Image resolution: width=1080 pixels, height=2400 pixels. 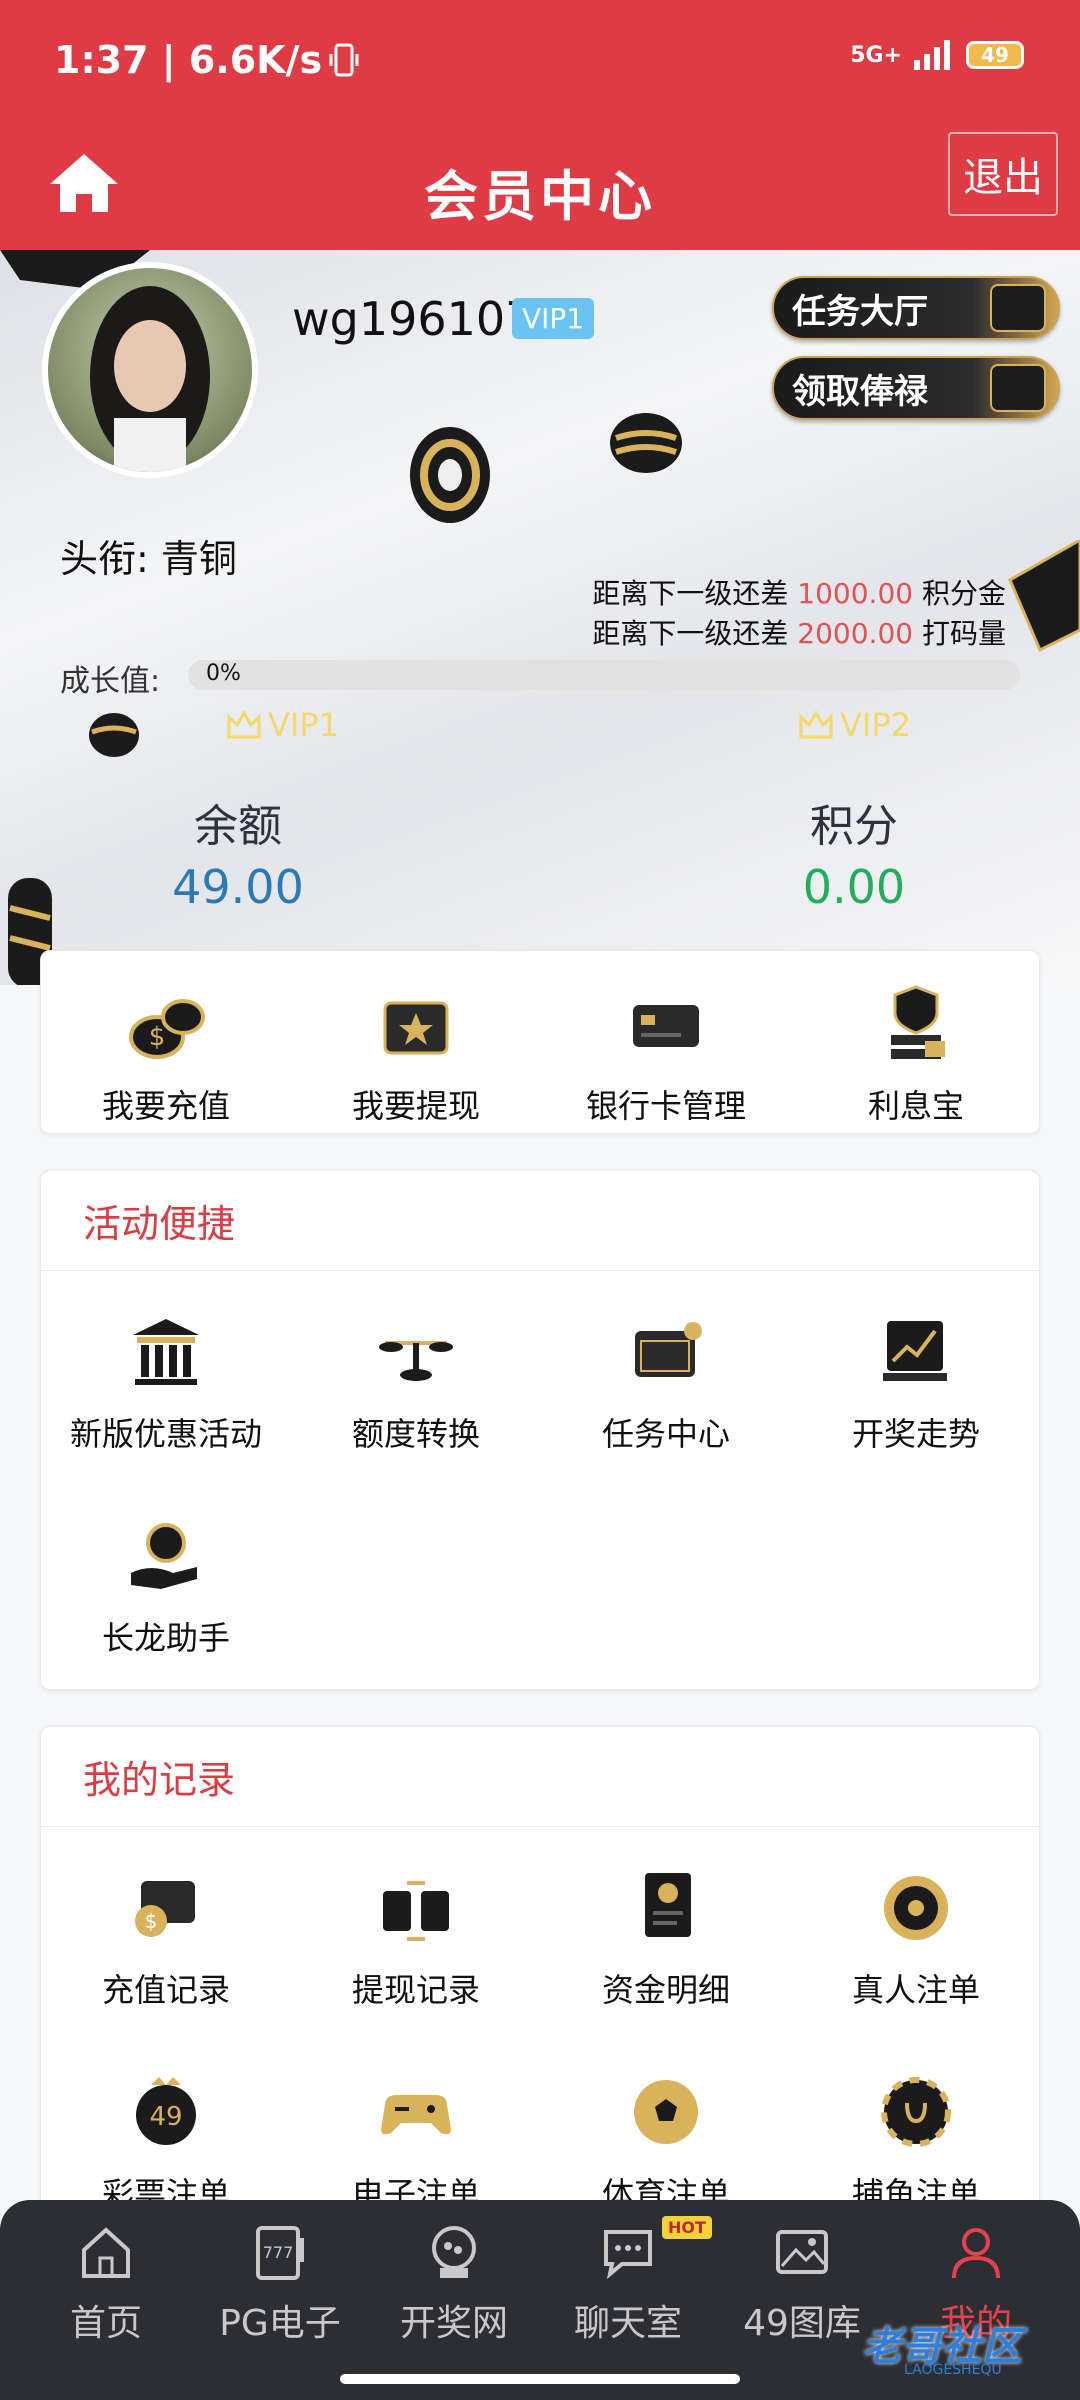 What do you see at coordinates (540, 1777) in the screenshot?
I see `records-title: 我的记录` at bounding box center [540, 1777].